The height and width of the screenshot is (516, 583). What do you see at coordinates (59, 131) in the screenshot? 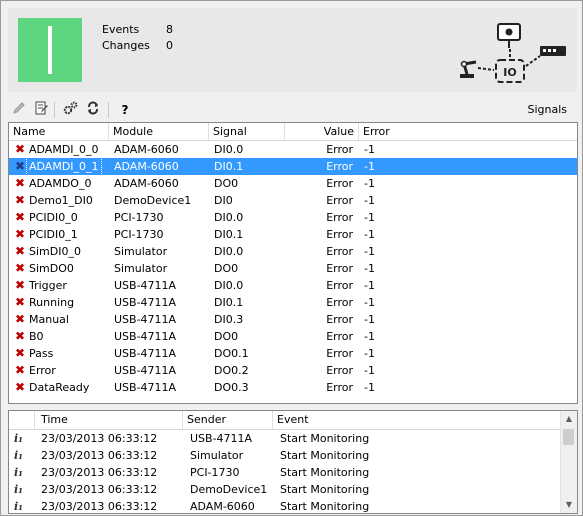
I see `column-header-name: Name` at bounding box center [59, 131].